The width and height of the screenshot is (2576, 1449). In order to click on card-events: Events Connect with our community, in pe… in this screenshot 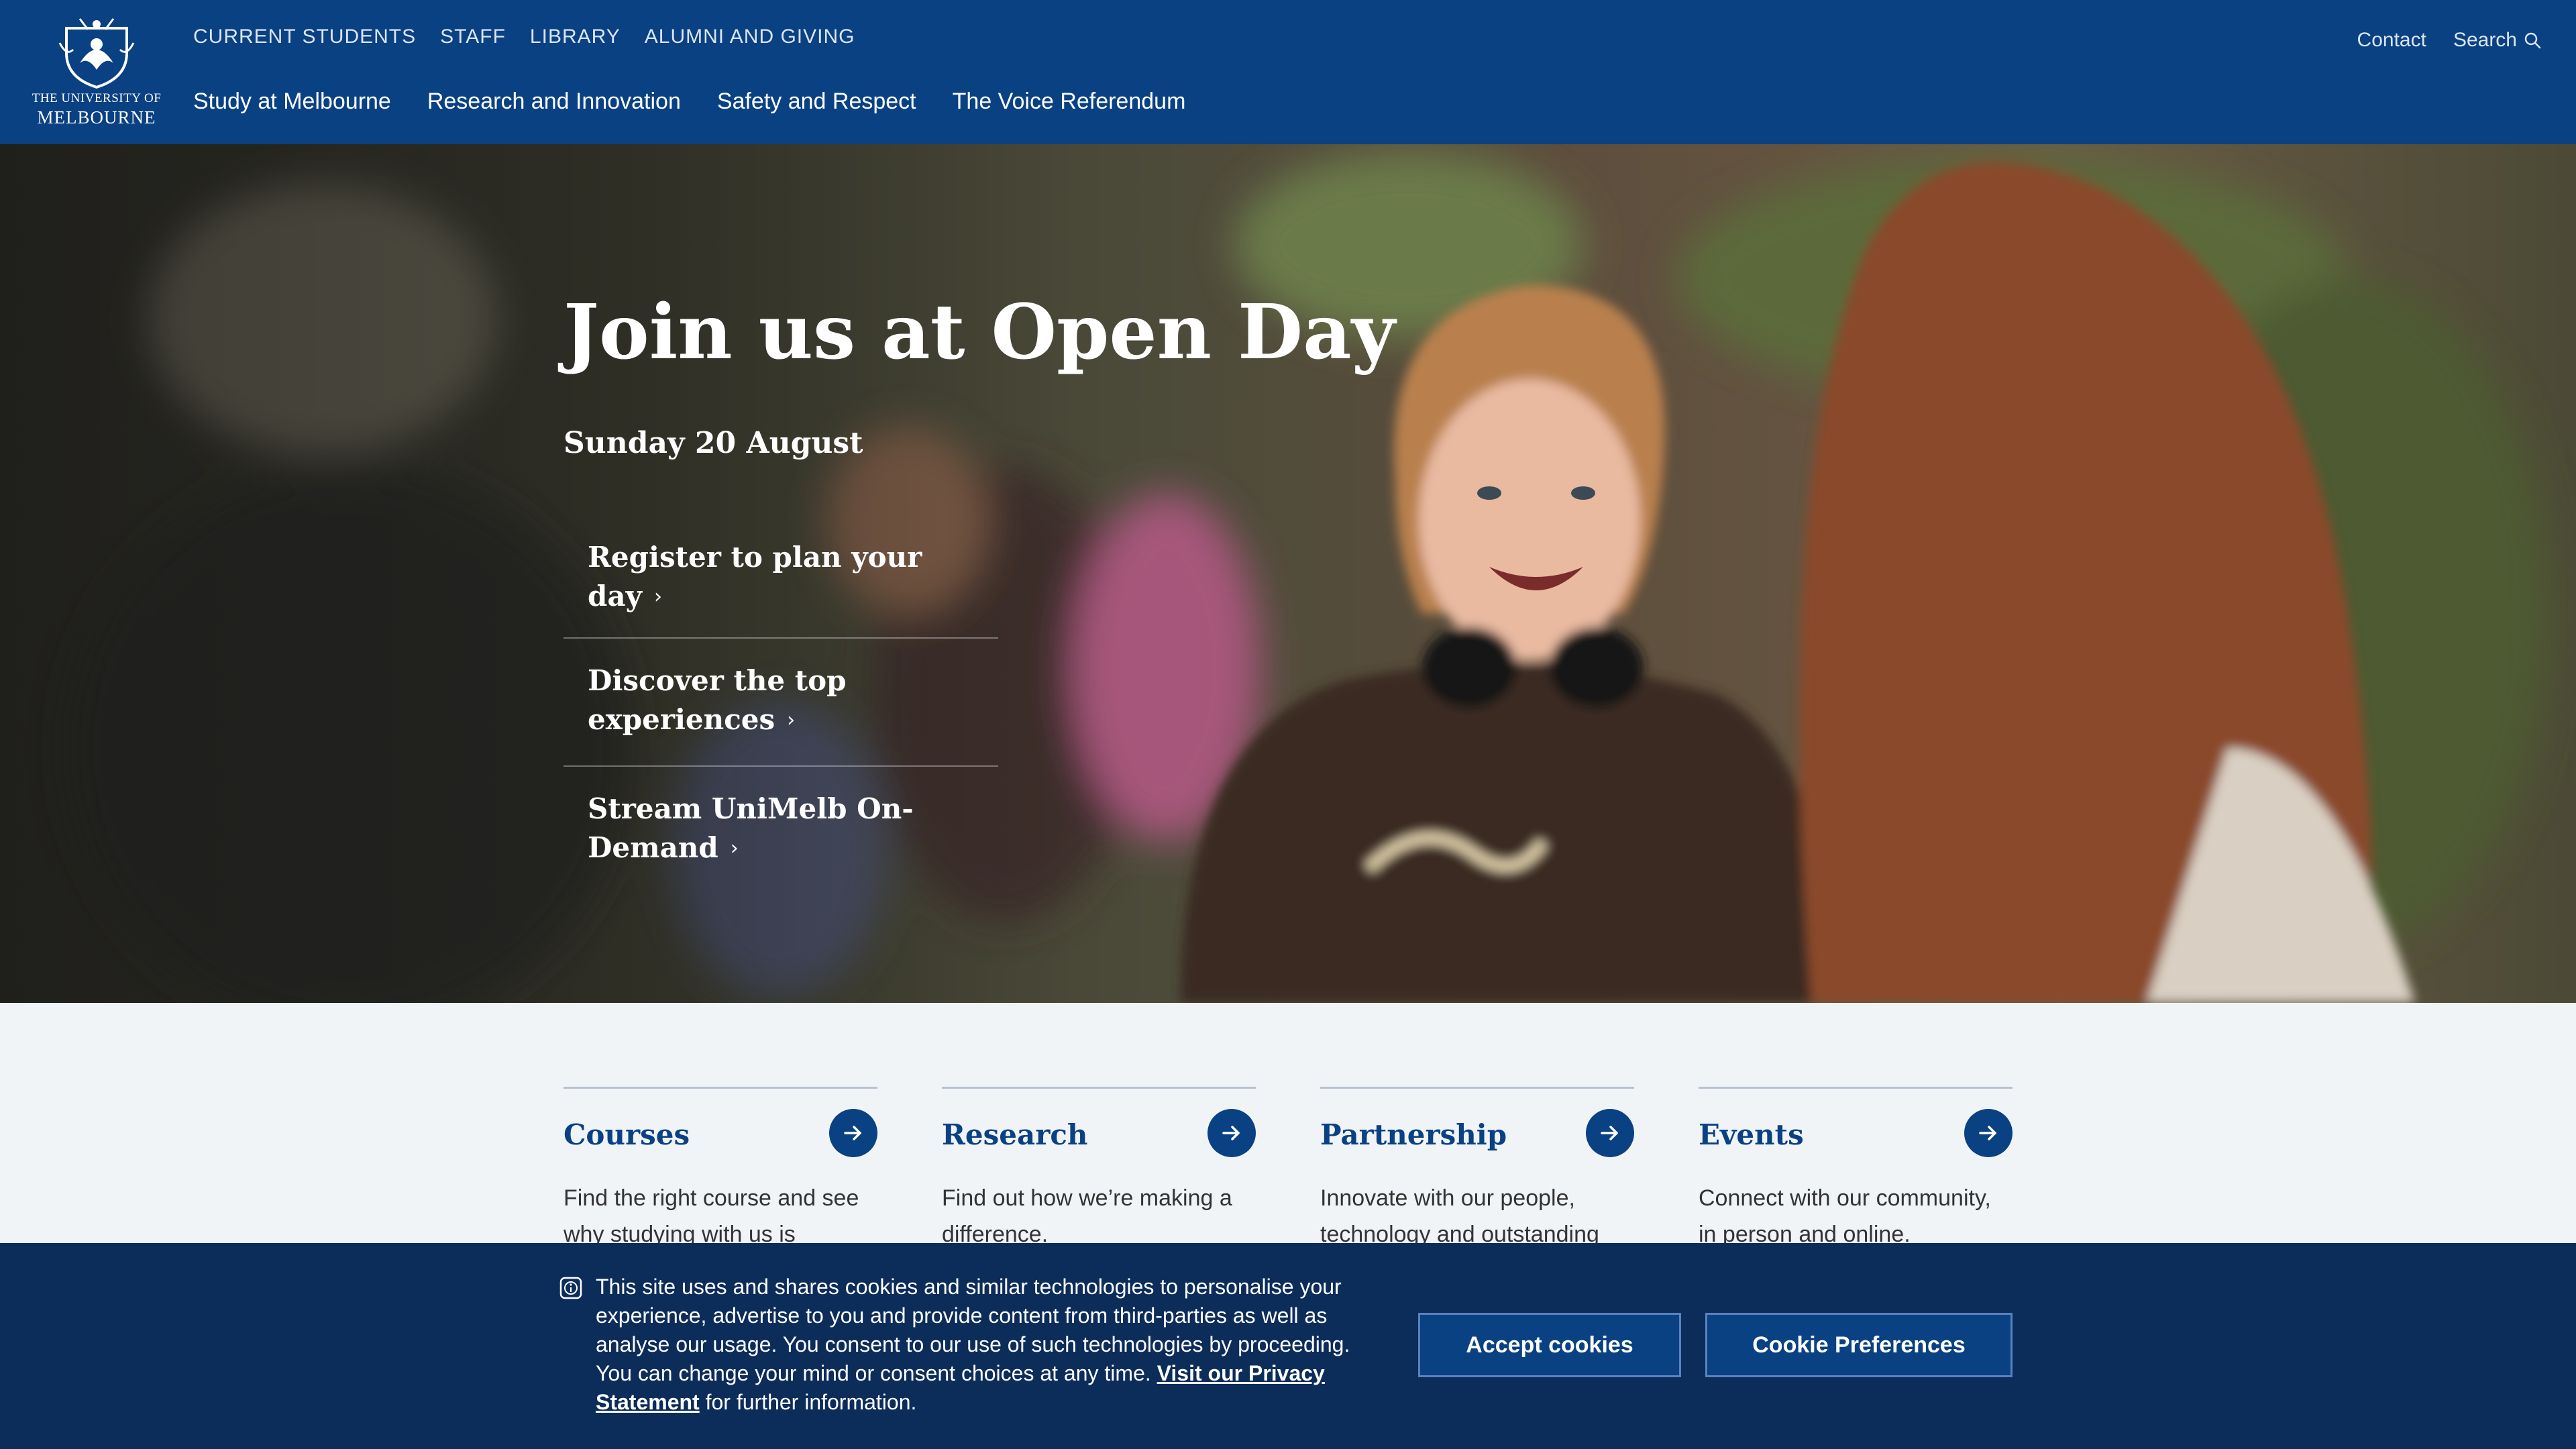, I will do `click(1855, 1167)`.